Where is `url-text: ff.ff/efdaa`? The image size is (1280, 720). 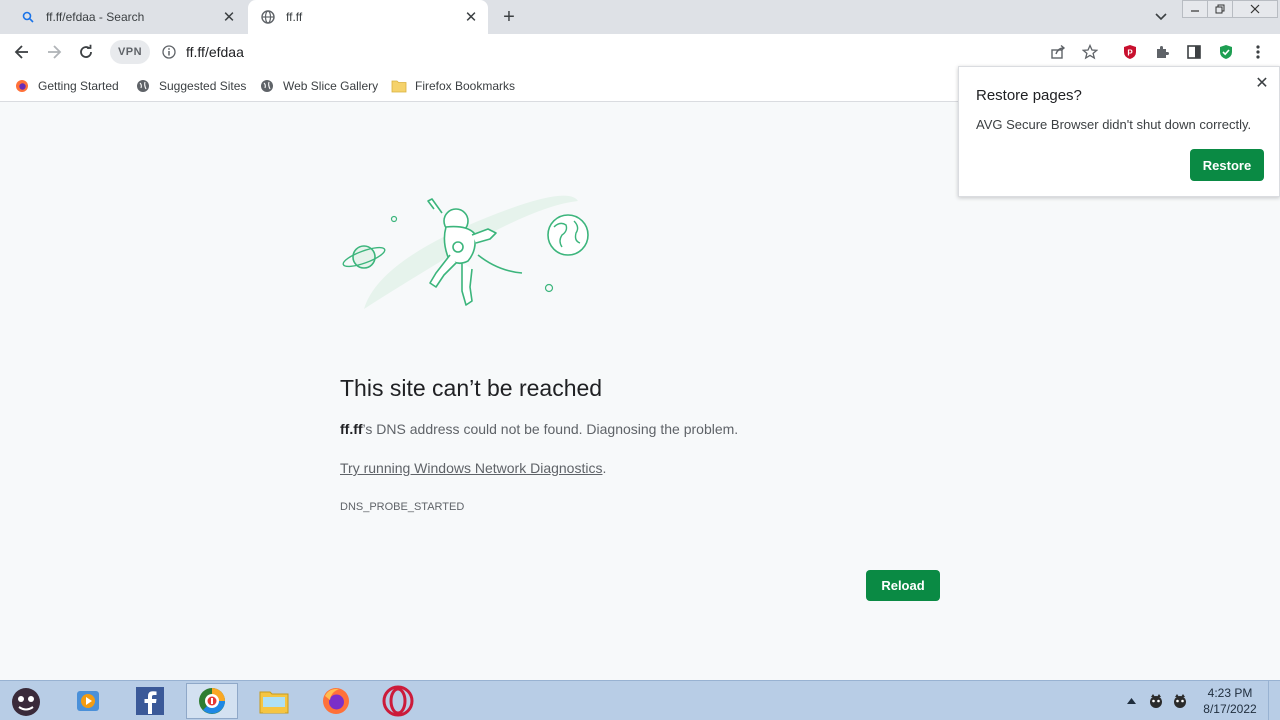 url-text: ff.ff/efdaa is located at coordinates (215, 52).